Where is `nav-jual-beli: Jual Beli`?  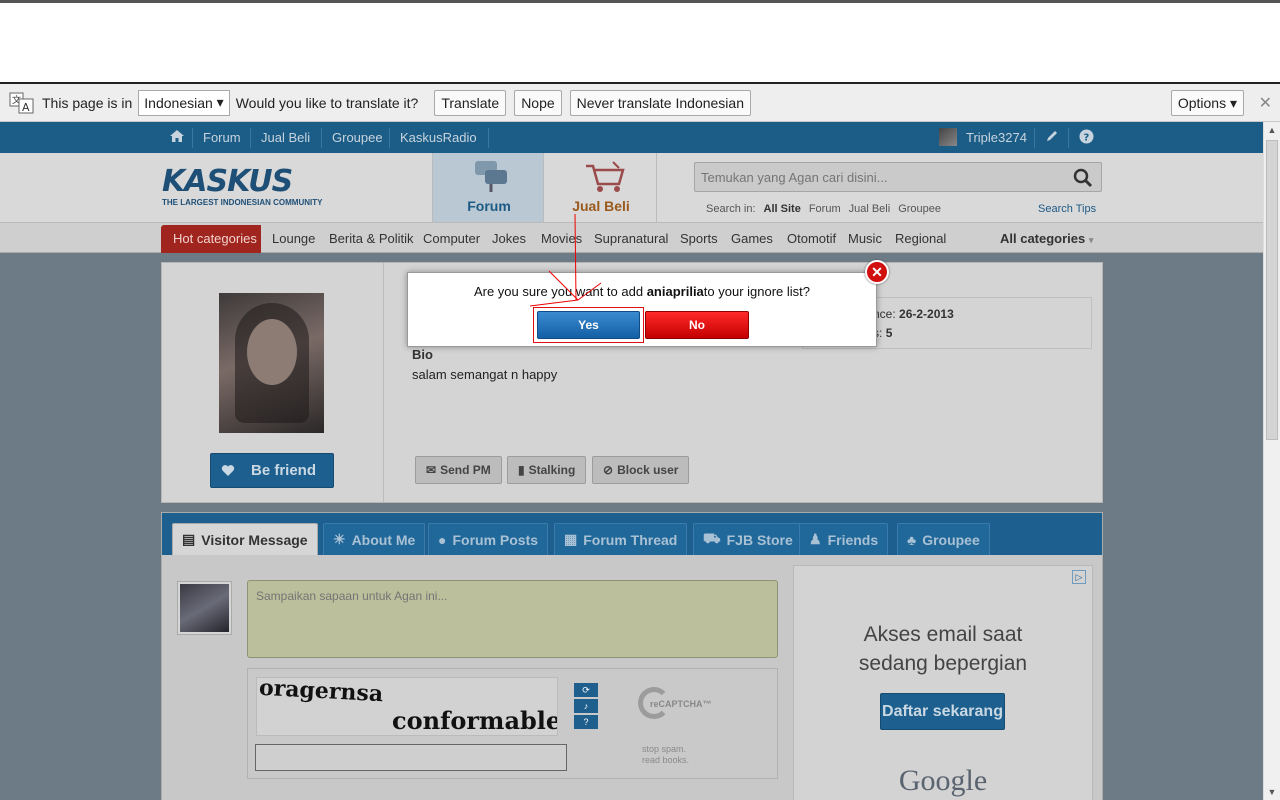 nav-jual-beli: Jual Beli is located at coordinates (285, 137).